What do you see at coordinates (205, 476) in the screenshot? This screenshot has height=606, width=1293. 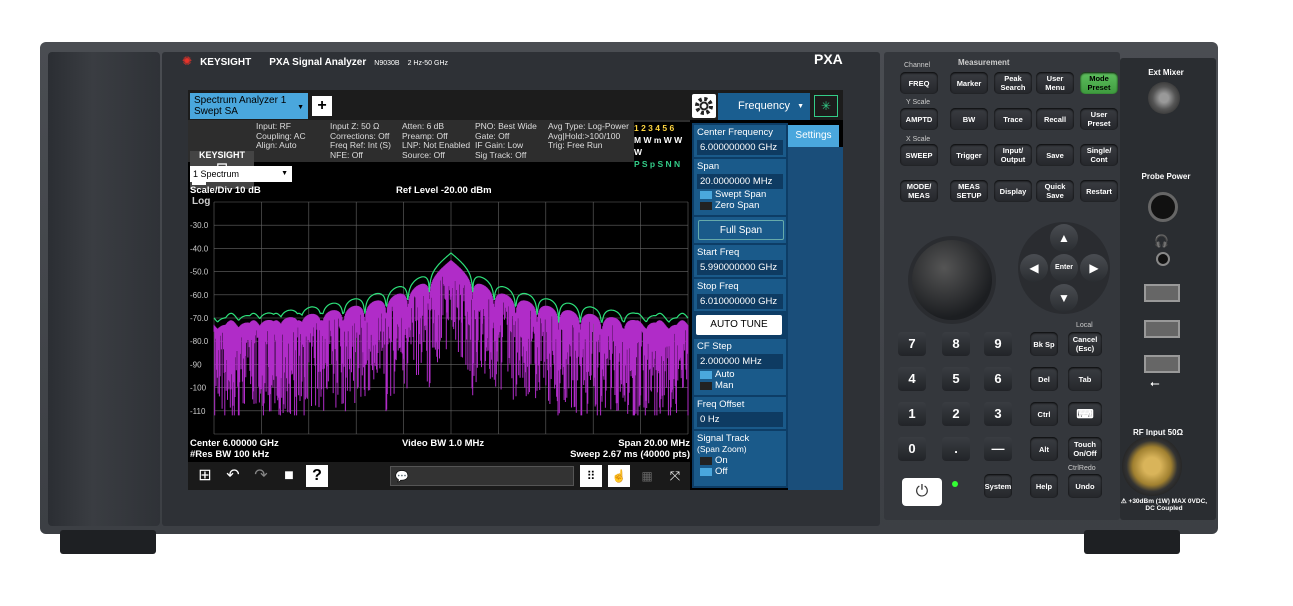 I see `windows-icon: ⊞` at bounding box center [205, 476].